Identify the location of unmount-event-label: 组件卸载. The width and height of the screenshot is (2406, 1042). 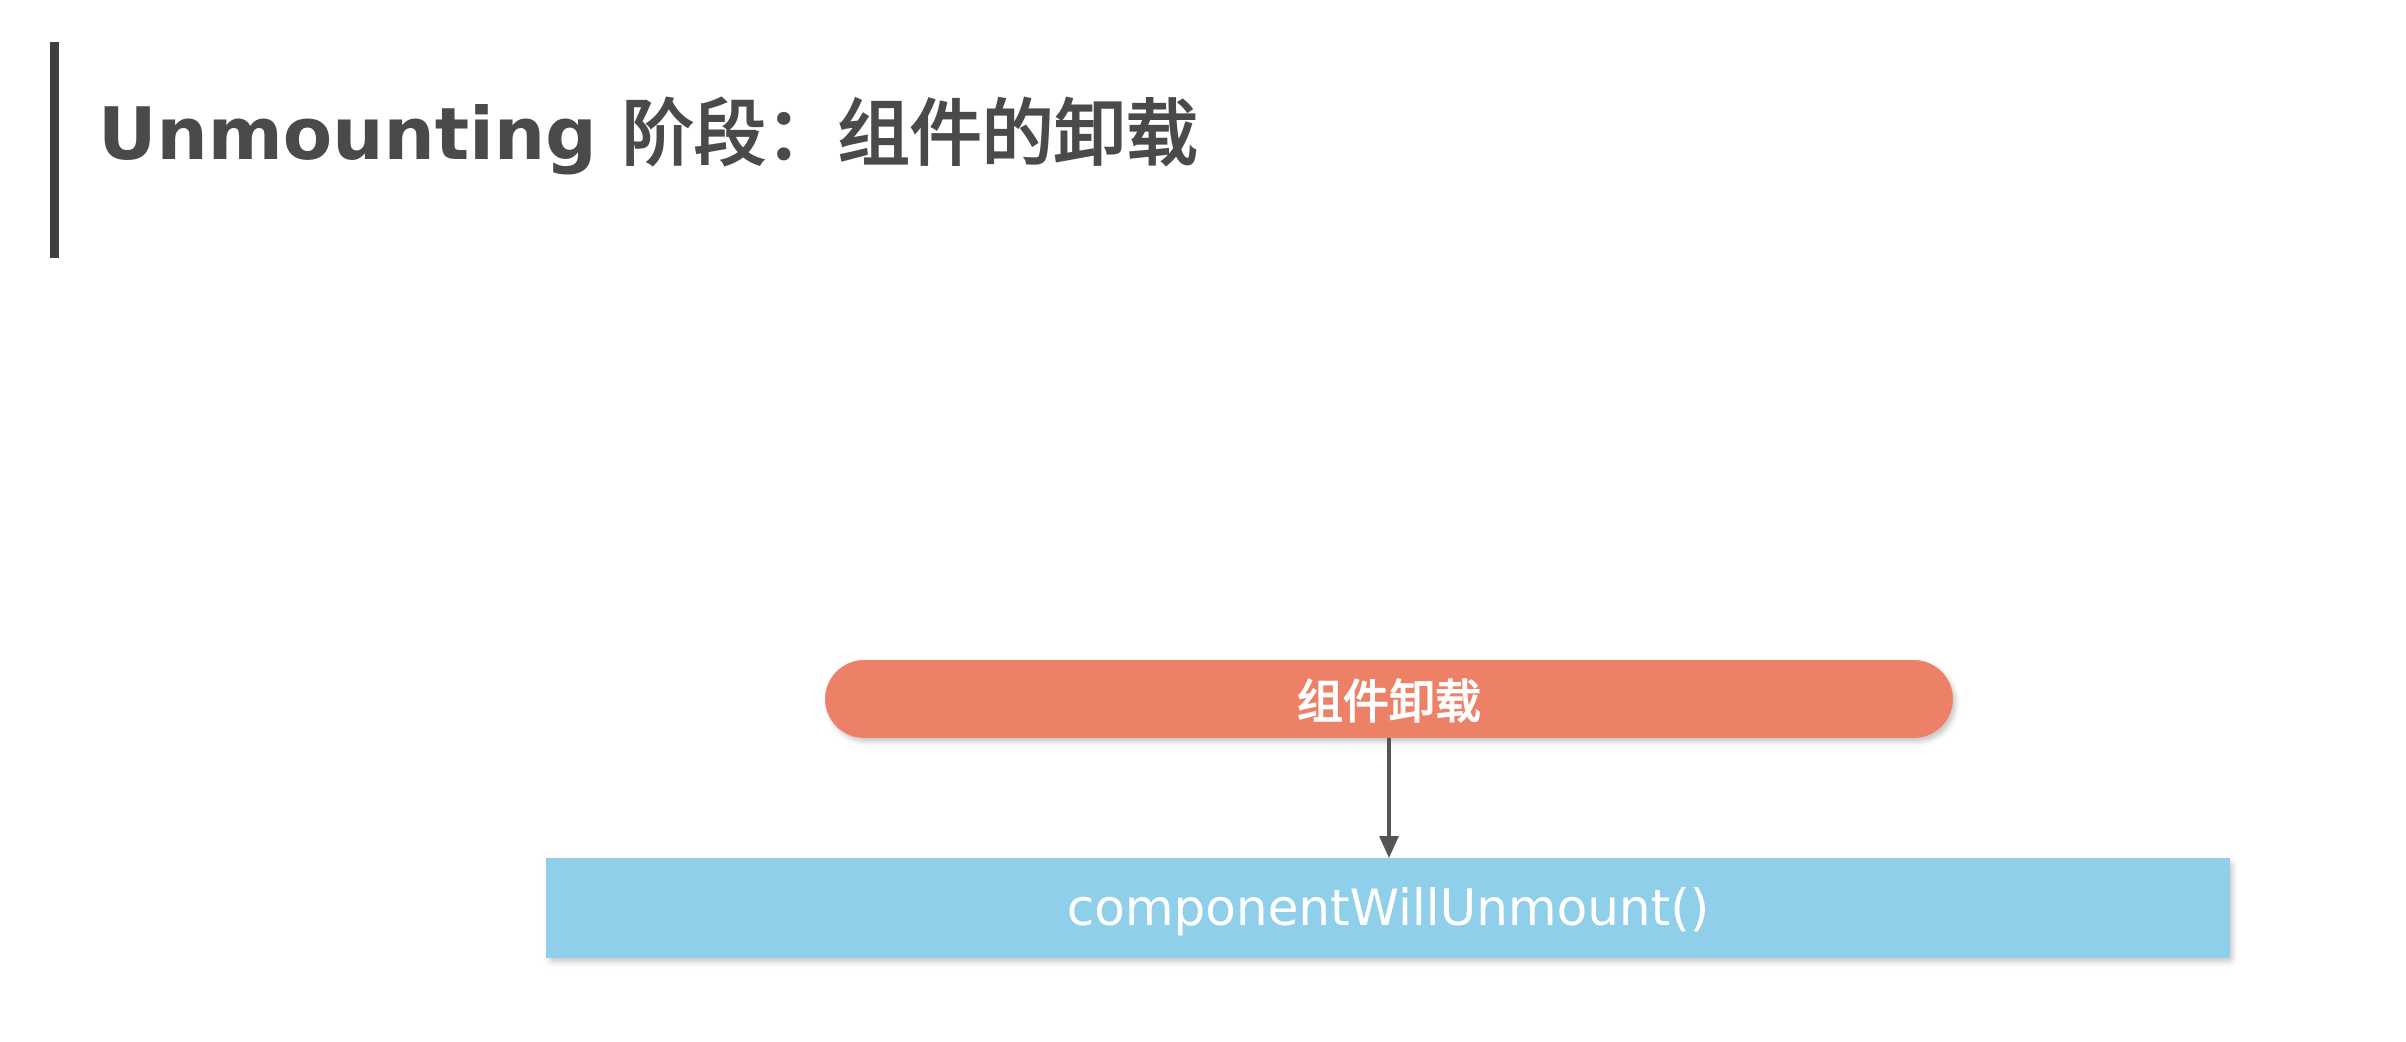
(1389, 702).